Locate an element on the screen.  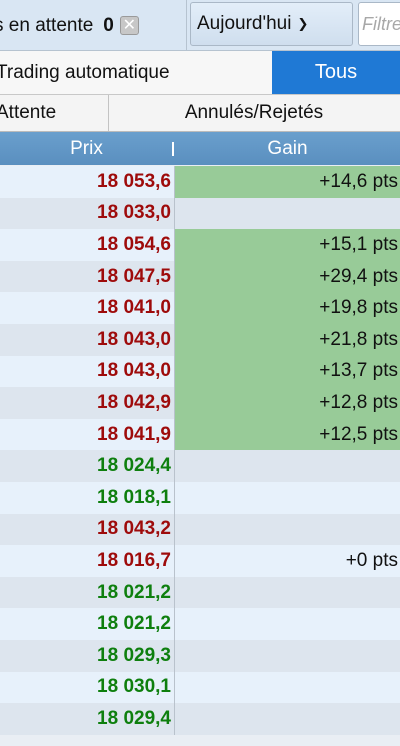
price-cell: 18 033,0 is located at coordinates (134, 213).